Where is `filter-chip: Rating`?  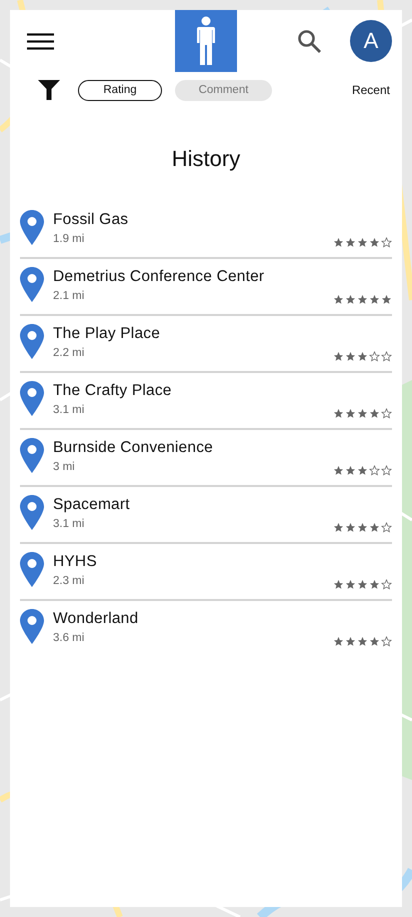 filter-chip: Rating is located at coordinates (120, 90).